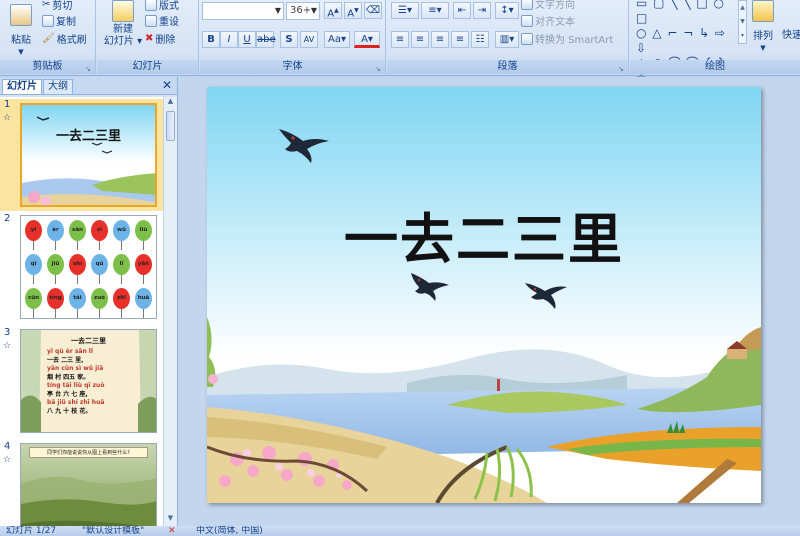  What do you see at coordinates (211, 39) in the screenshot?
I see `bold-button: B` at bounding box center [211, 39].